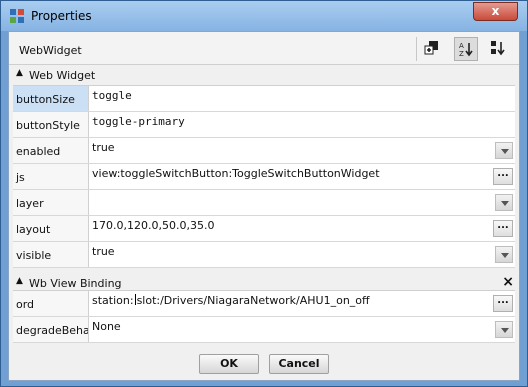  I want to click on title-bar: Properties x, so click(264, 16).